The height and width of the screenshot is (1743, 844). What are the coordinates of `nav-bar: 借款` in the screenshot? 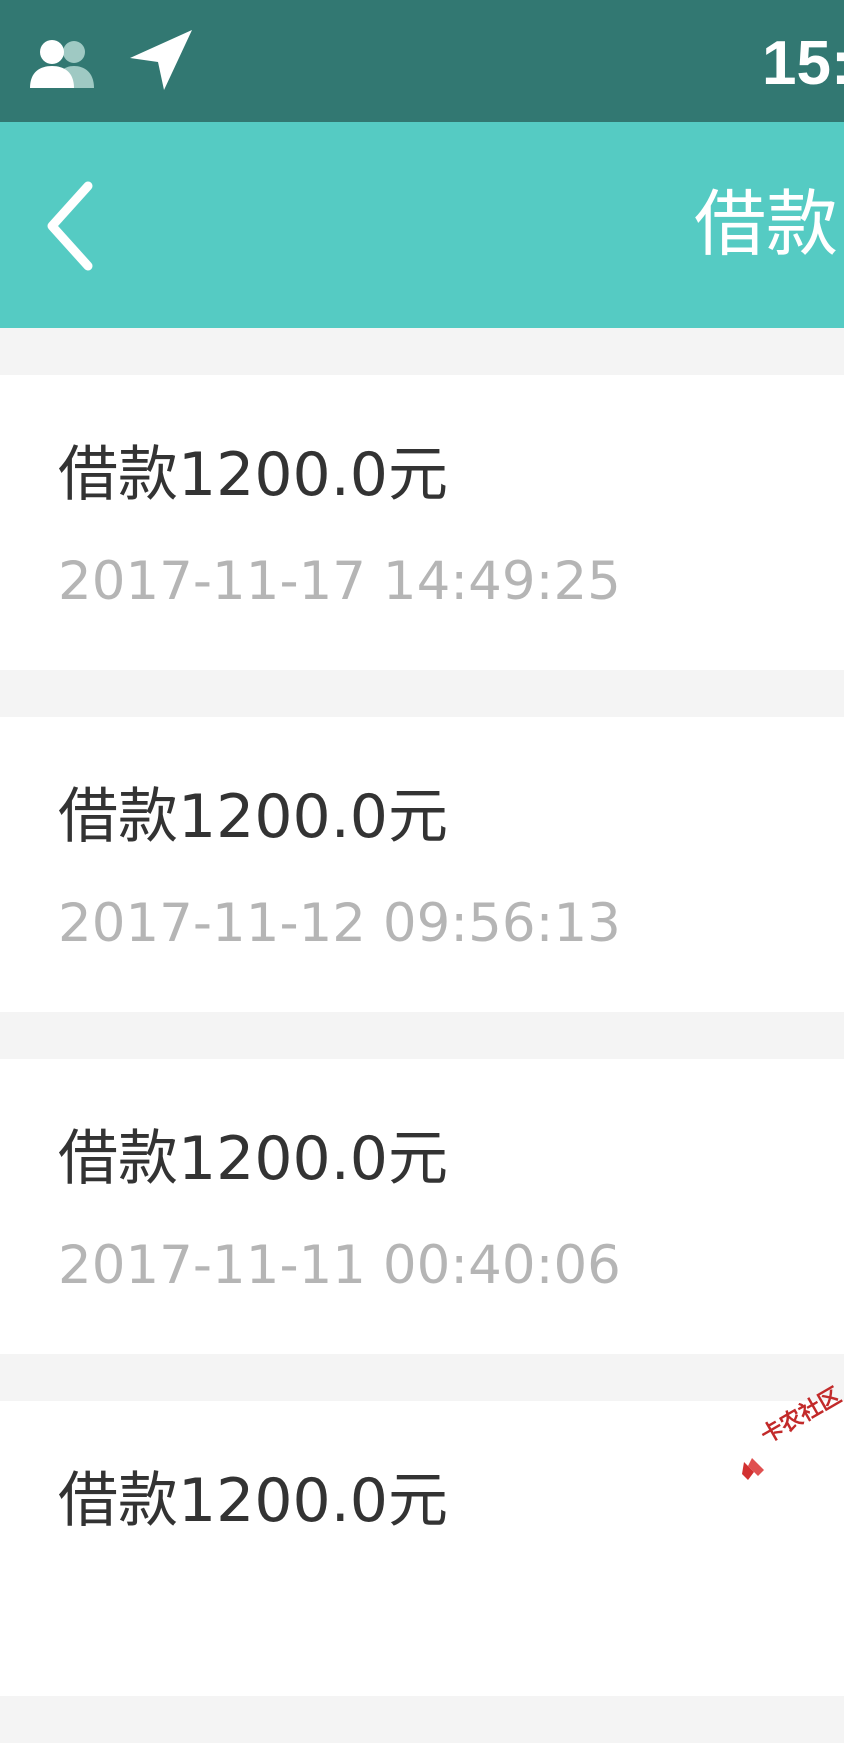 It's located at (422, 225).